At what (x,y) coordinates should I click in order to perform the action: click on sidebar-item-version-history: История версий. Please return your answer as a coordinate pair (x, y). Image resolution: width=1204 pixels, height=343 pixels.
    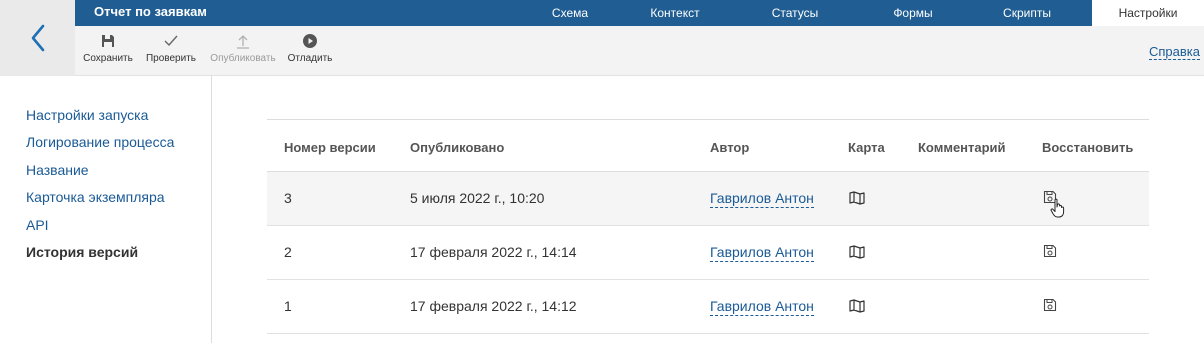
    Looking at the image, I should click on (82, 252).